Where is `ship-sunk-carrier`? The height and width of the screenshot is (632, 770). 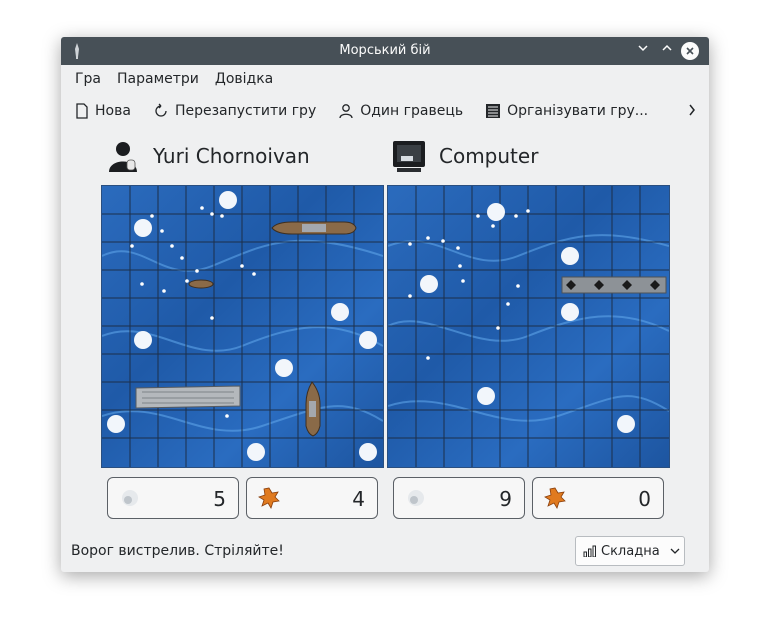
ship-sunk-carrier is located at coordinates (614, 285).